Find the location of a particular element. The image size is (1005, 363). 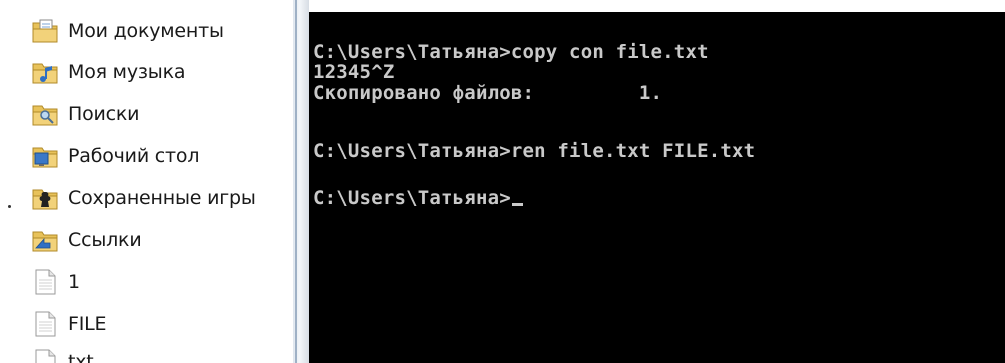

bullet-dot is located at coordinates (9, 206).